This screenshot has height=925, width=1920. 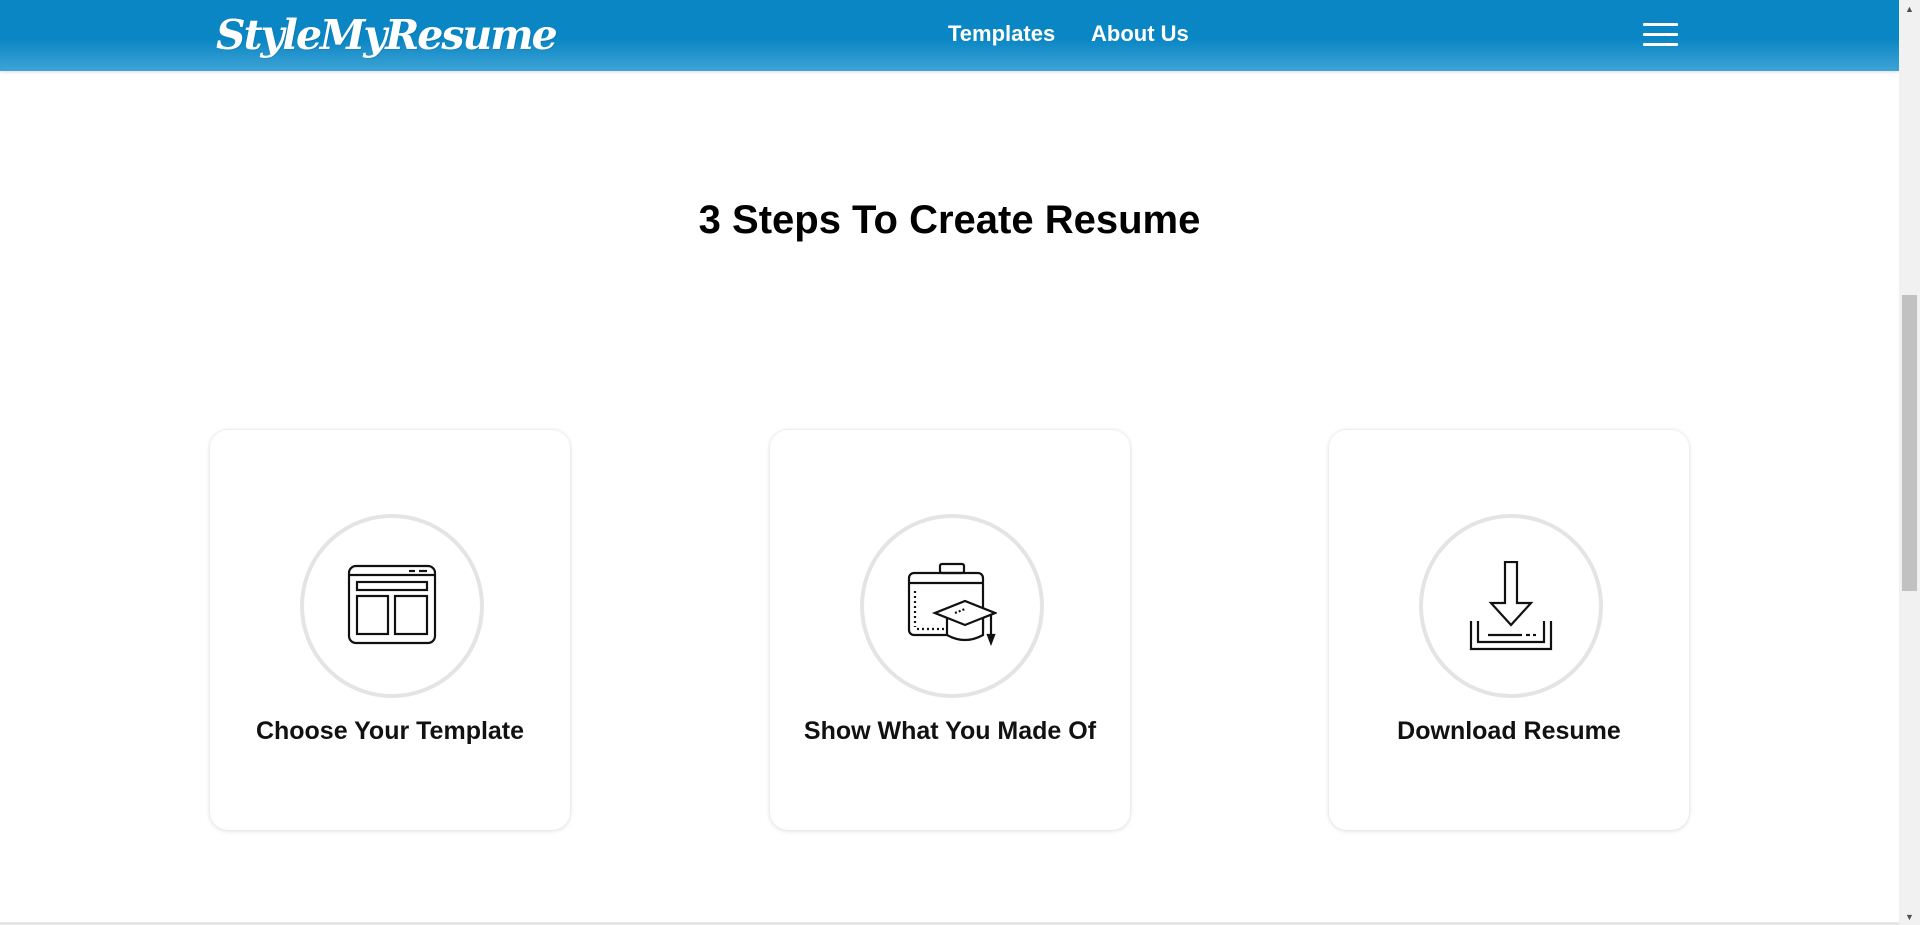 What do you see at coordinates (1909, 8) in the screenshot?
I see `scroll-up-arrow-icon: ▲` at bounding box center [1909, 8].